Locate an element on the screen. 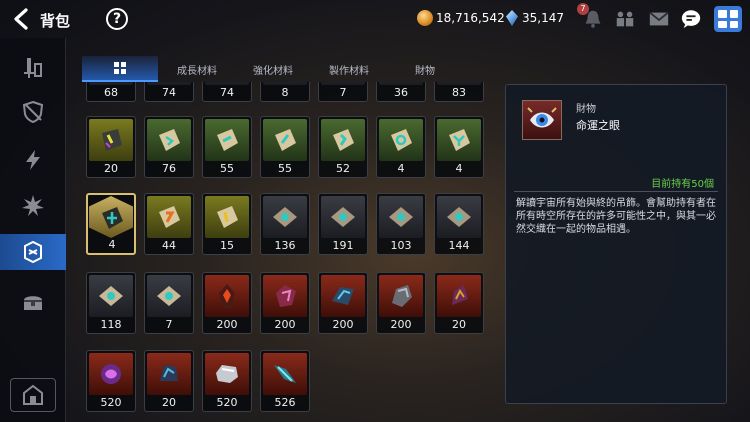 The height and width of the screenshot is (422, 750). inventory-slot: 76 is located at coordinates (169, 147).